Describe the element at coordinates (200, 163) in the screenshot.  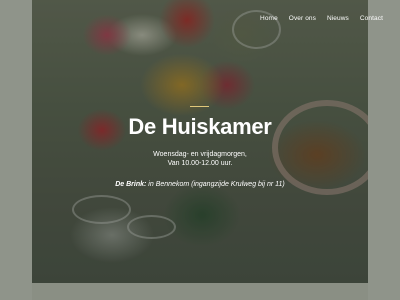
I see `hero-schedule-time: Van 10.00-12.00 uur.` at that location.